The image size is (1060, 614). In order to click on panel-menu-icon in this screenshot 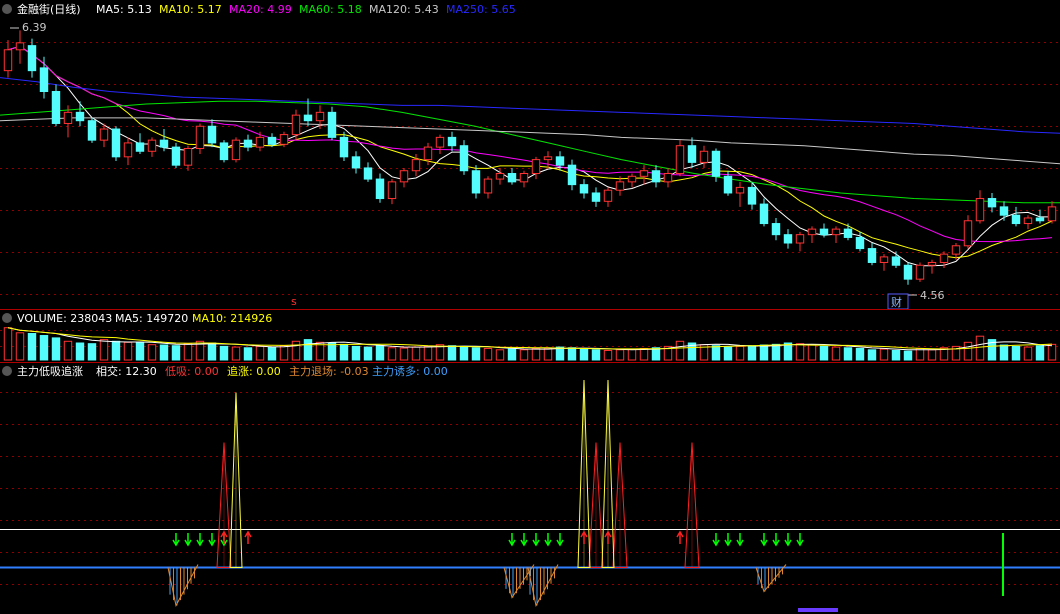, I will do `click(7, 9)`.